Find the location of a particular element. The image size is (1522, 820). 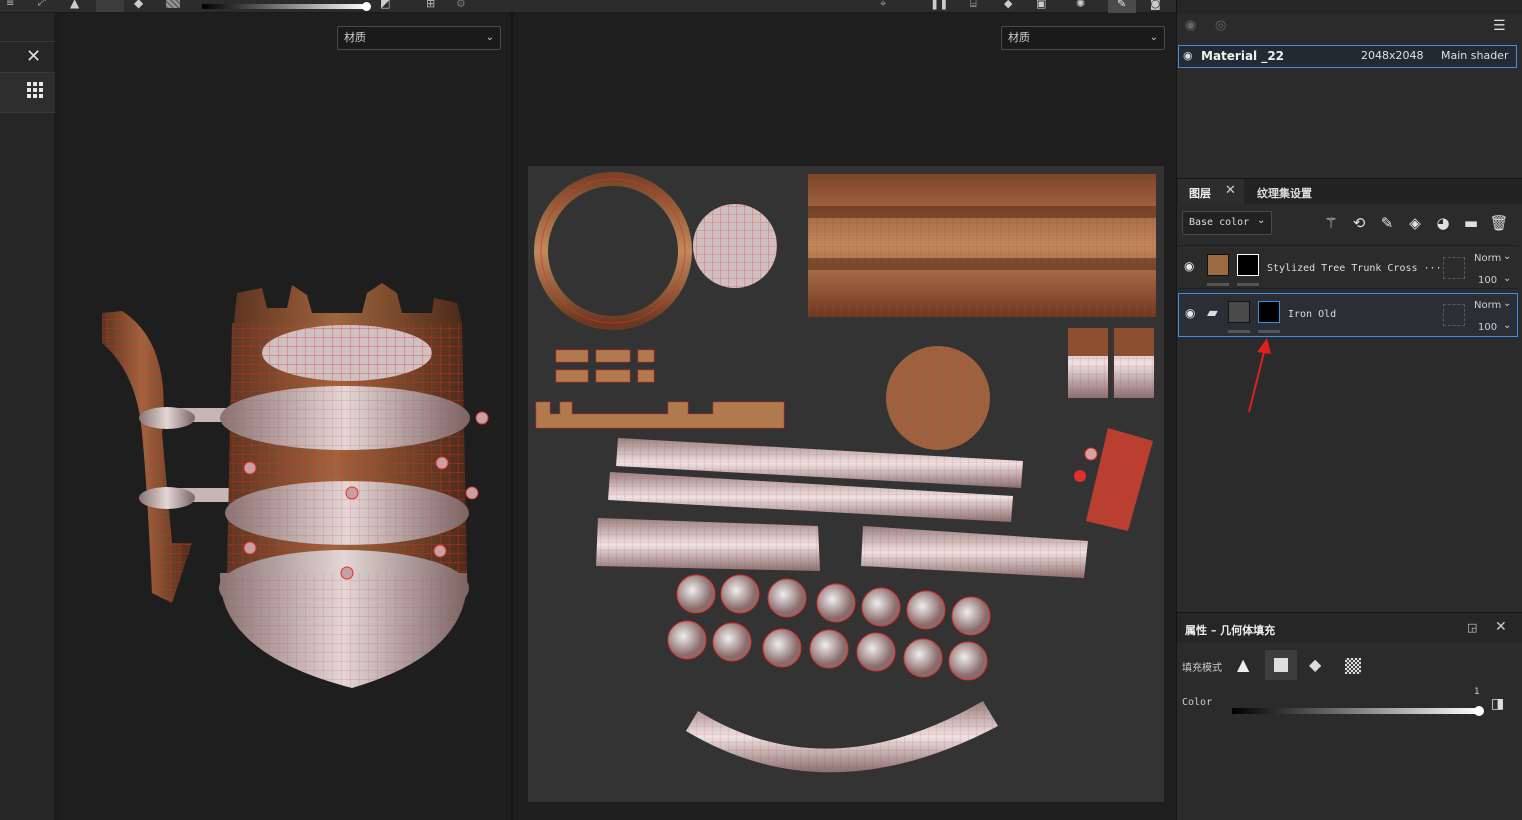

fill-mode-label: 填充模式 is located at coordinates (1202, 668).